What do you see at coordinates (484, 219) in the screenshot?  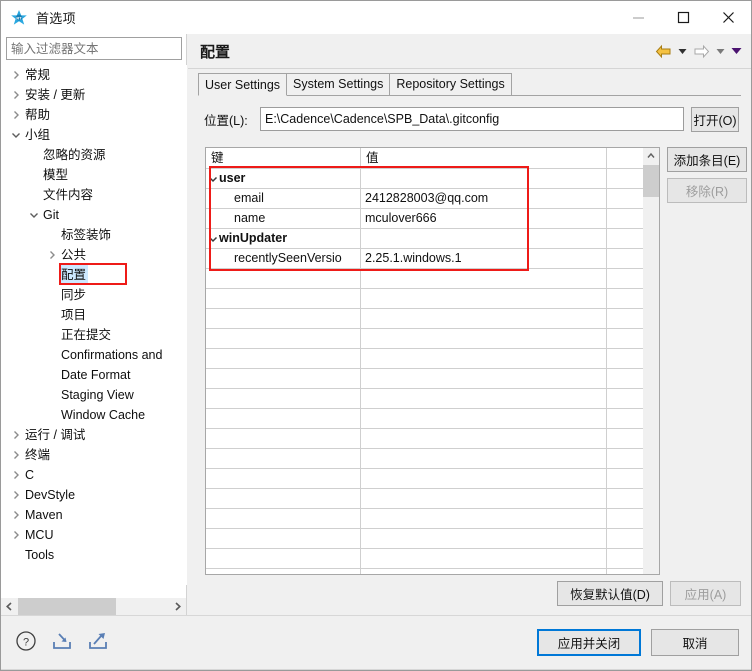 I see `cell-value: mculover666` at bounding box center [484, 219].